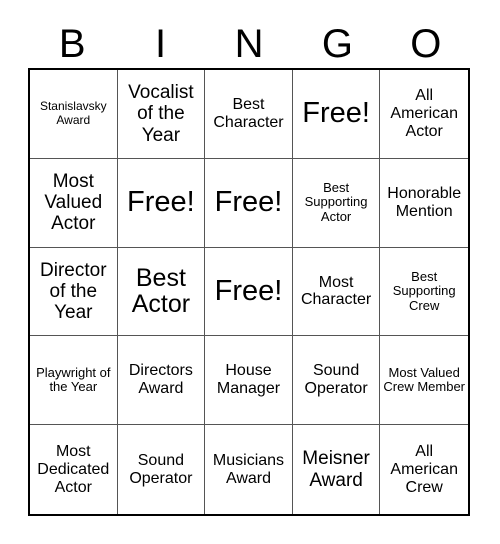  I want to click on bingo-cell-label: Playwright of the Year, so click(73, 379).